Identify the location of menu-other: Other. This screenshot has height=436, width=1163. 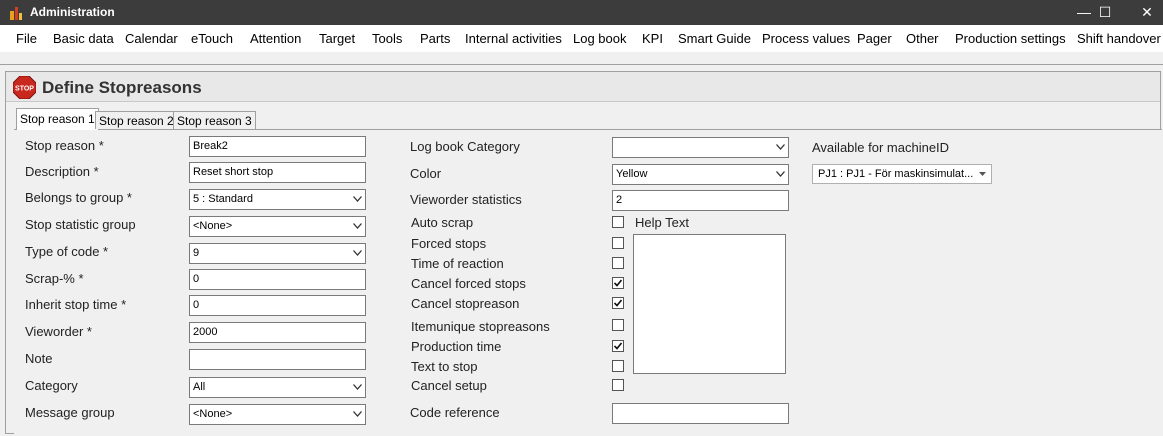
(922, 38).